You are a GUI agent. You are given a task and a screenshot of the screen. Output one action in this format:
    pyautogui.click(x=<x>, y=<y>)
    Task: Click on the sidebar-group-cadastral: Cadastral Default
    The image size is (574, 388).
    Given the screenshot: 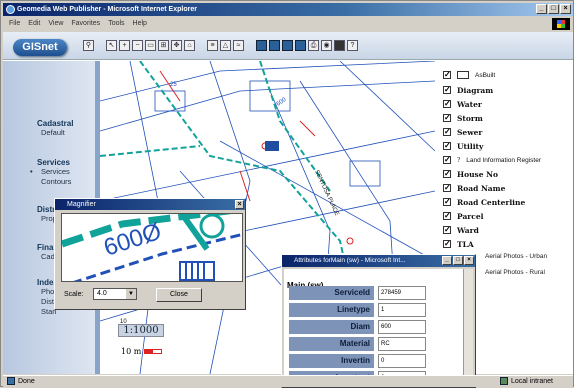 What is the action you would take?
    pyautogui.click(x=49, y=128)
    